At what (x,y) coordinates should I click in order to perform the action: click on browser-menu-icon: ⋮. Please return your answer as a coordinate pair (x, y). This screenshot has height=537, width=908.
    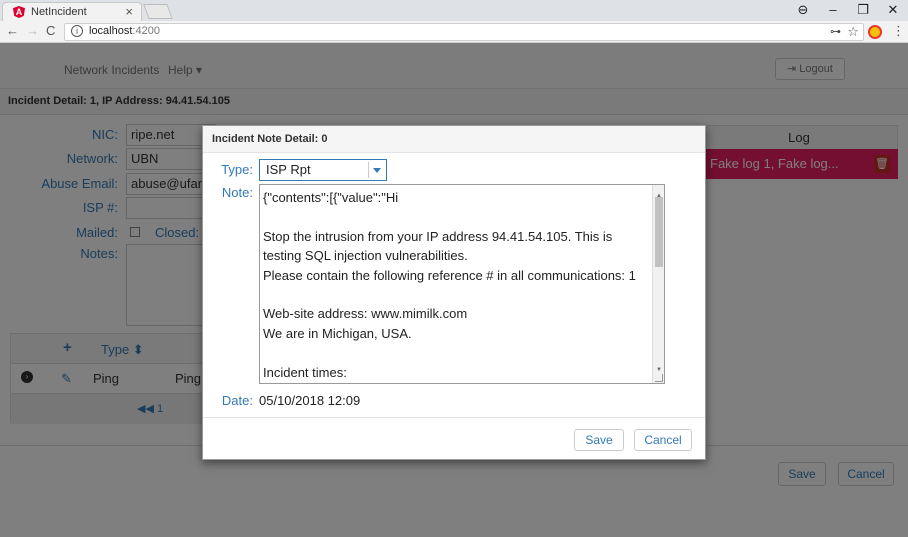
    Looking at the image, I should click on (898, 31).